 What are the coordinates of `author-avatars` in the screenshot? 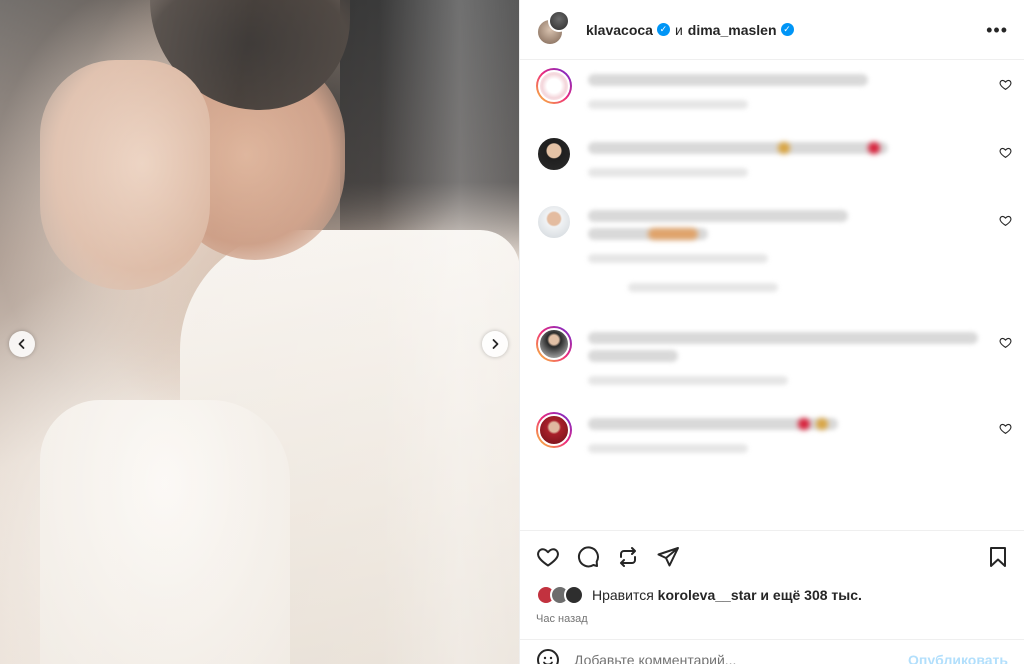 It's located at (554, 28).